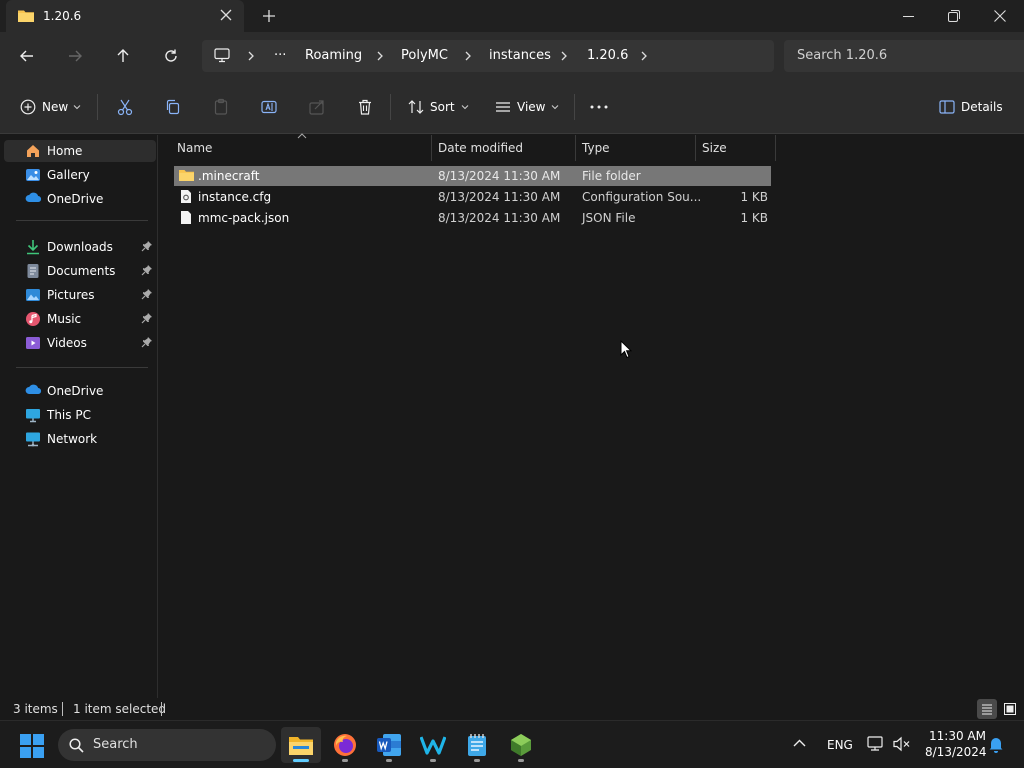 The image size is (1024, 768). What do you see at coordinates (173, 107) in the screenshot?
I see `copy-button` at bounding box center [173, 107].